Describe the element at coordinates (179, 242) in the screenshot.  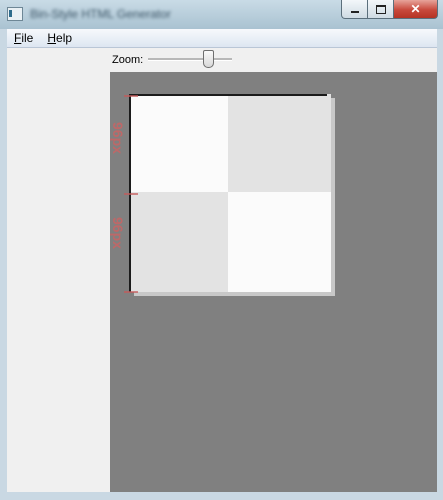
I see `tile-bottom-left` at that location.